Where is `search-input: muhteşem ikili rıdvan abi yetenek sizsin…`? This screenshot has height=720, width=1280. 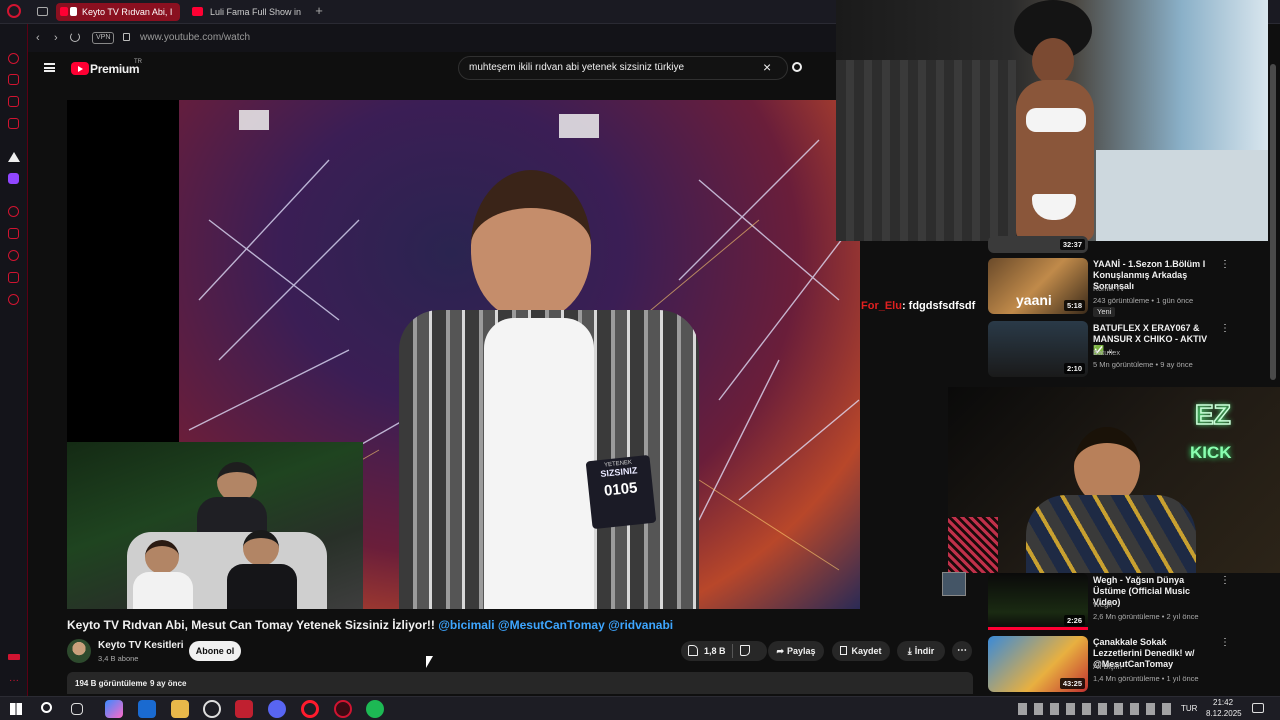
search-input: muhteşem ikili rıdvan abi yetenek sizsin… is located at coordinates (576, 67).